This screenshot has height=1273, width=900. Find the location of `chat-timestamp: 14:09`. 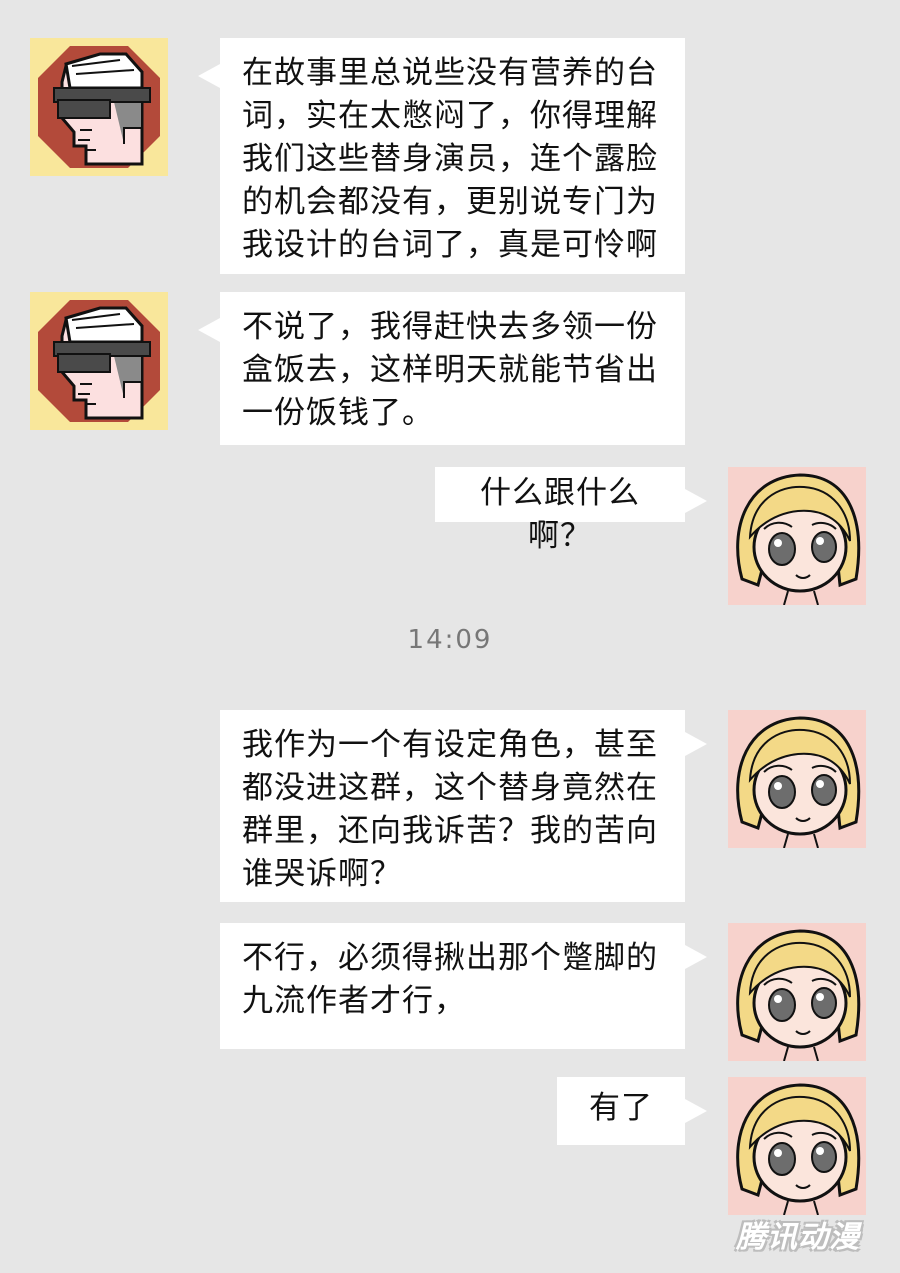

chat-timestamp: 14:09 is located at coordinates (450, 640).